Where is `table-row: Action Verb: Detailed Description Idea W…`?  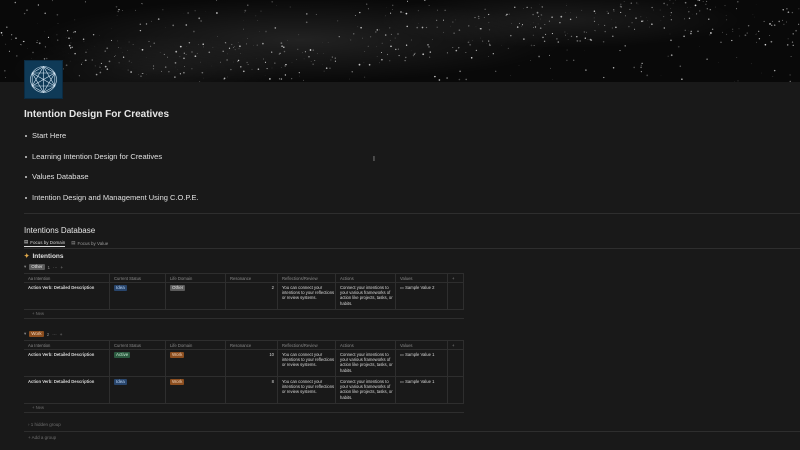 table-row: Action Verb: Detailed Description Idea W… is located at coordinates (244, 390).